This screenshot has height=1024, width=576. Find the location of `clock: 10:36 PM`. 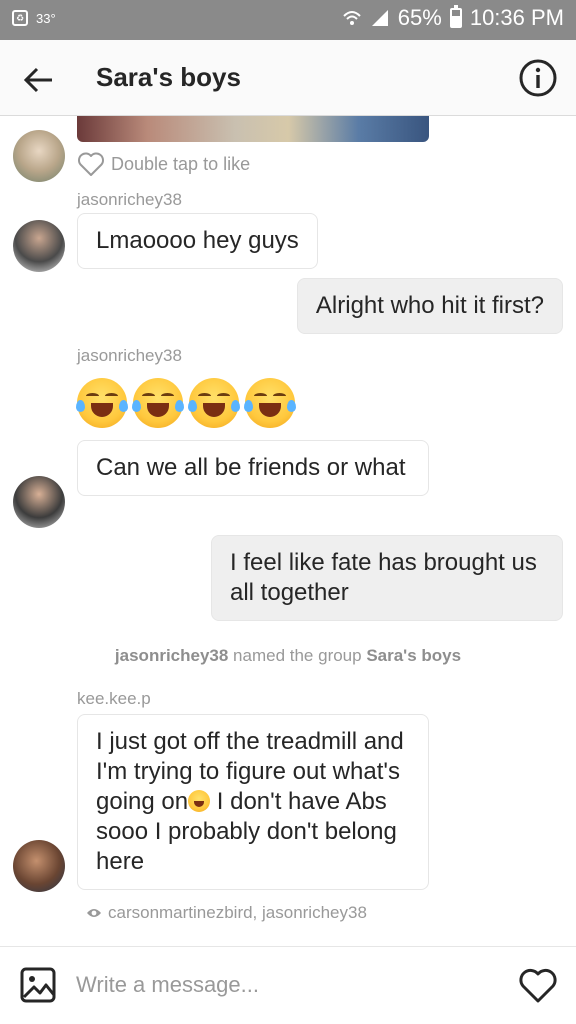

clock: 10:36 PM is located at coordinates (516, 17).